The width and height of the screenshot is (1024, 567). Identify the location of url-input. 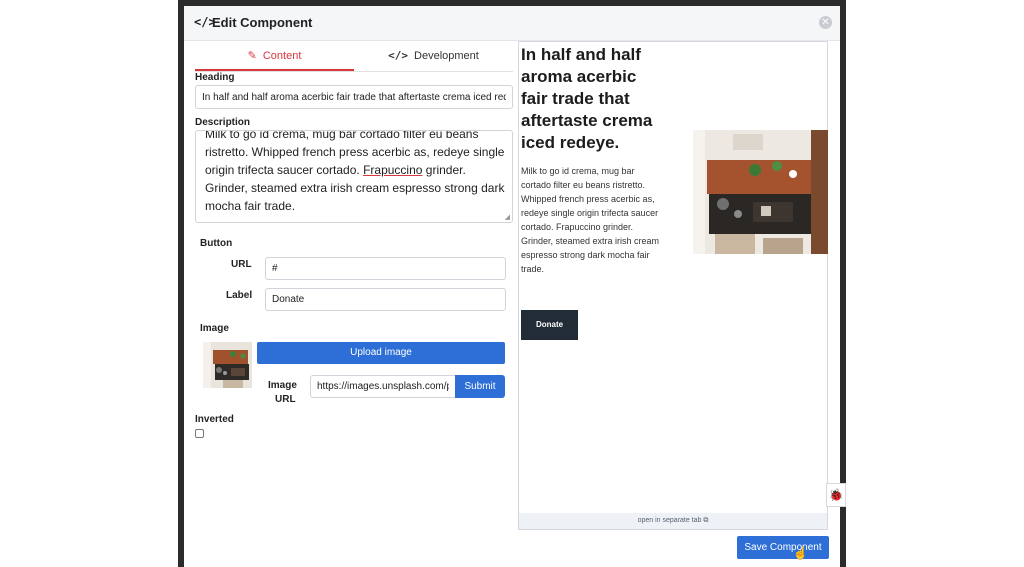
(385, 268).